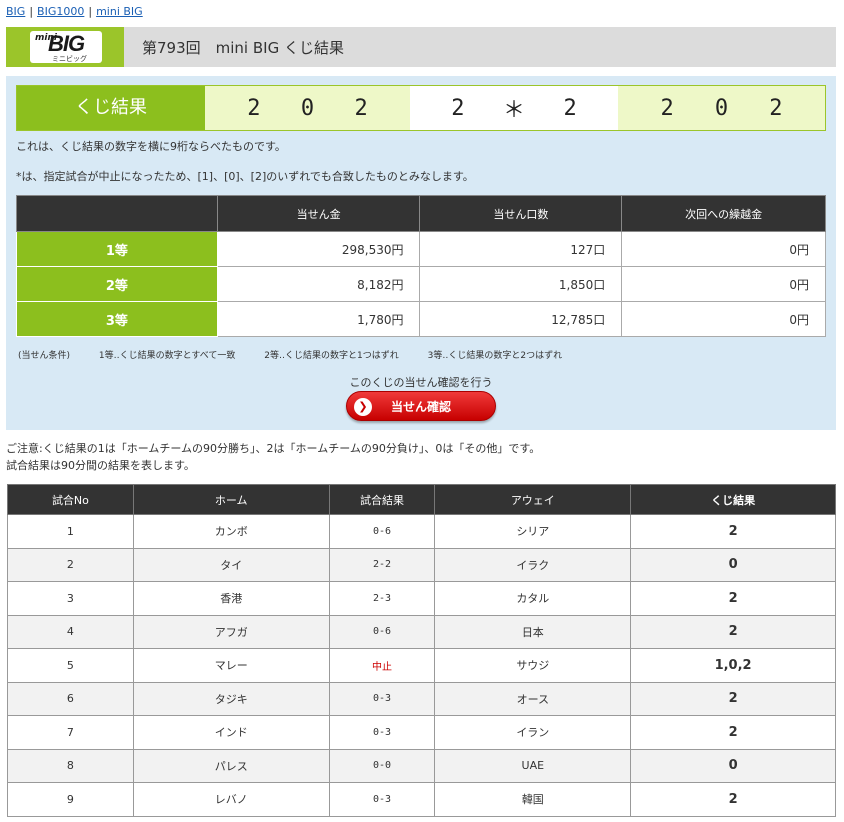  Describe the element at coordinates (70, 765) in the screenshot. I see `match-no: 8` at that location.